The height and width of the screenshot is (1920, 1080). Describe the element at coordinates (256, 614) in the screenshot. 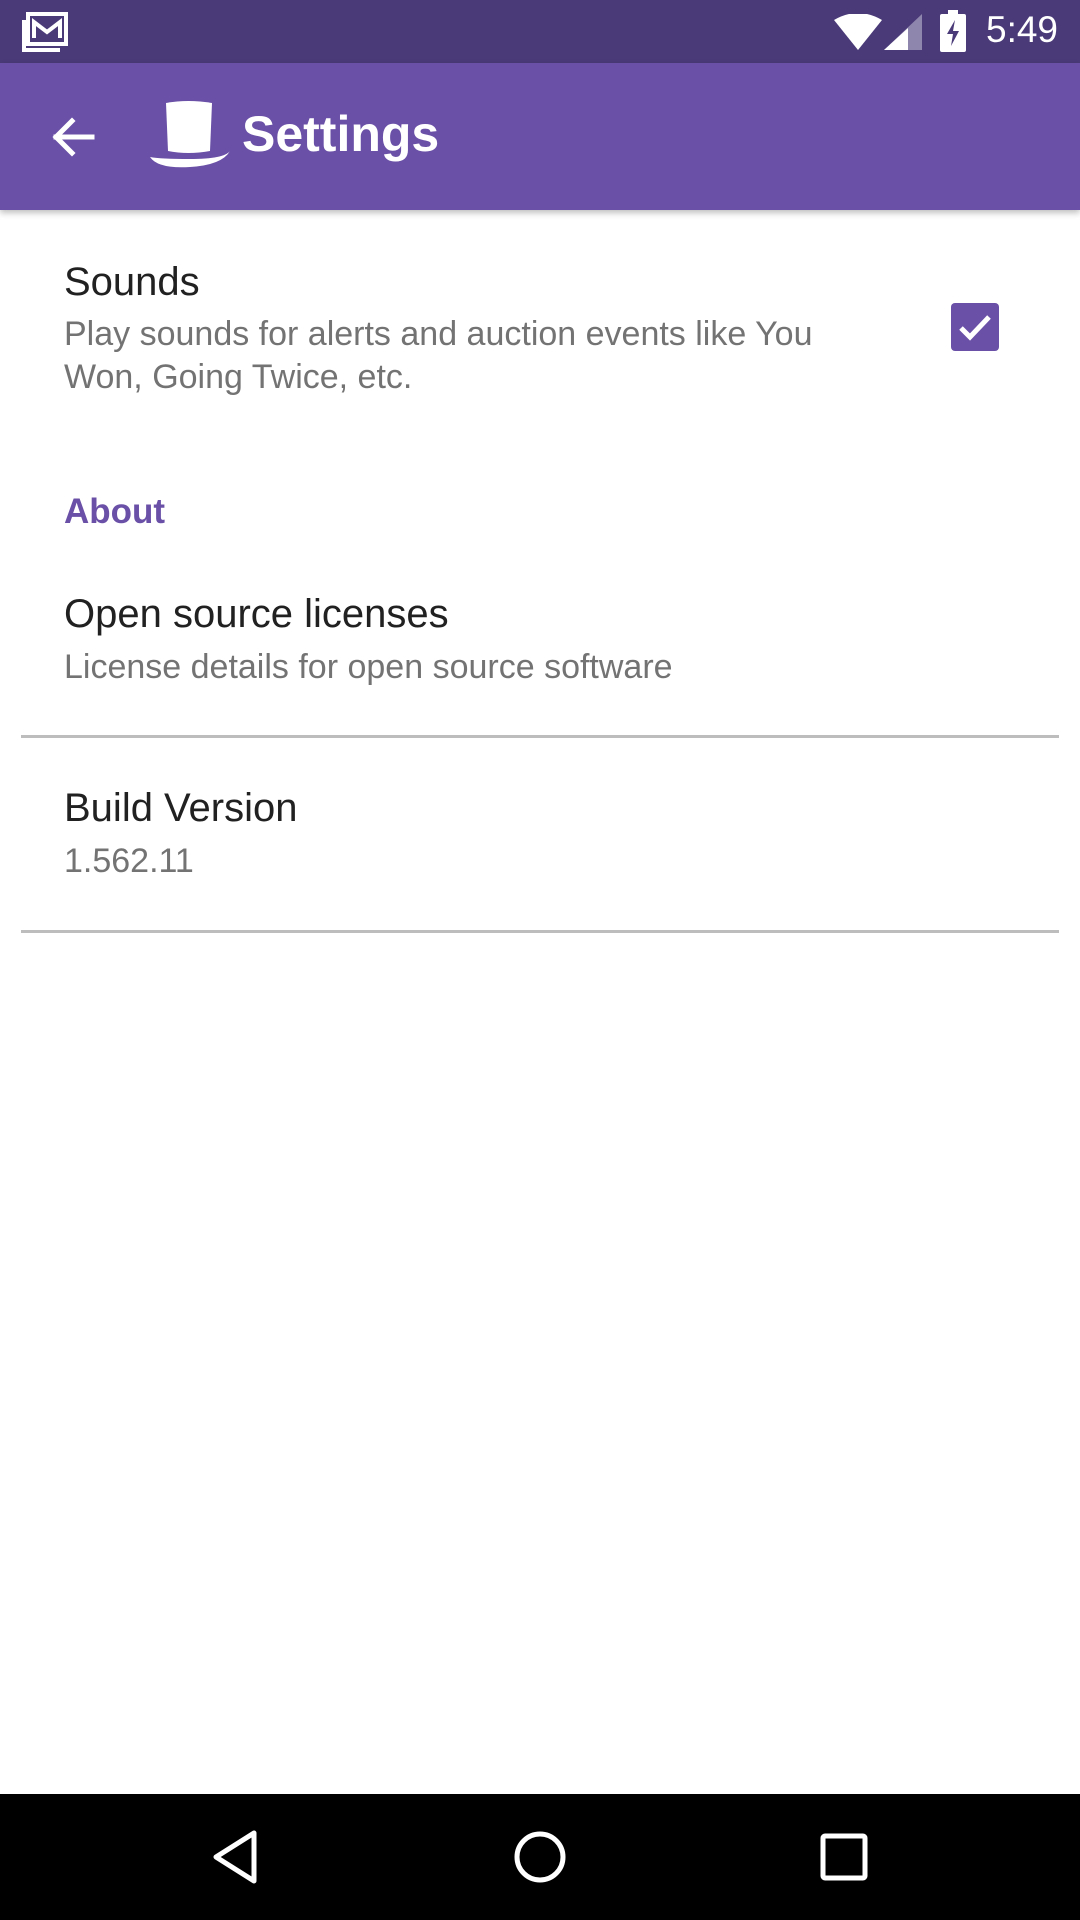

I see `pref-licenses-title: Open source licenses` at that location.